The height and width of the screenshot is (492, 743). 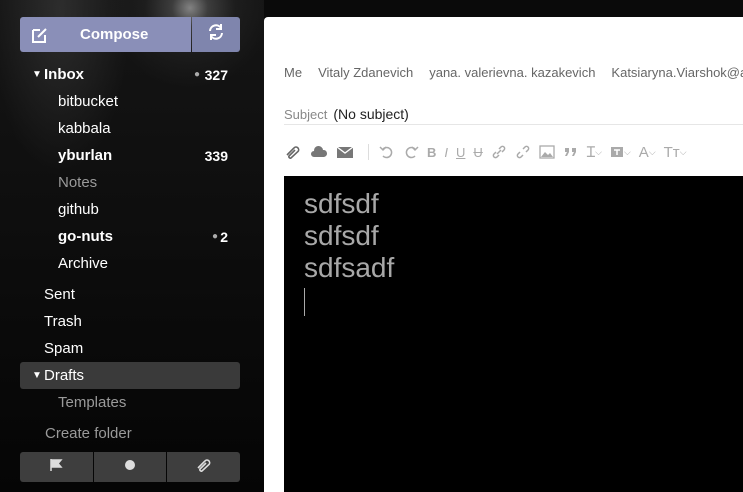 I want to click on redo-icon, so click(x=412, y=152).